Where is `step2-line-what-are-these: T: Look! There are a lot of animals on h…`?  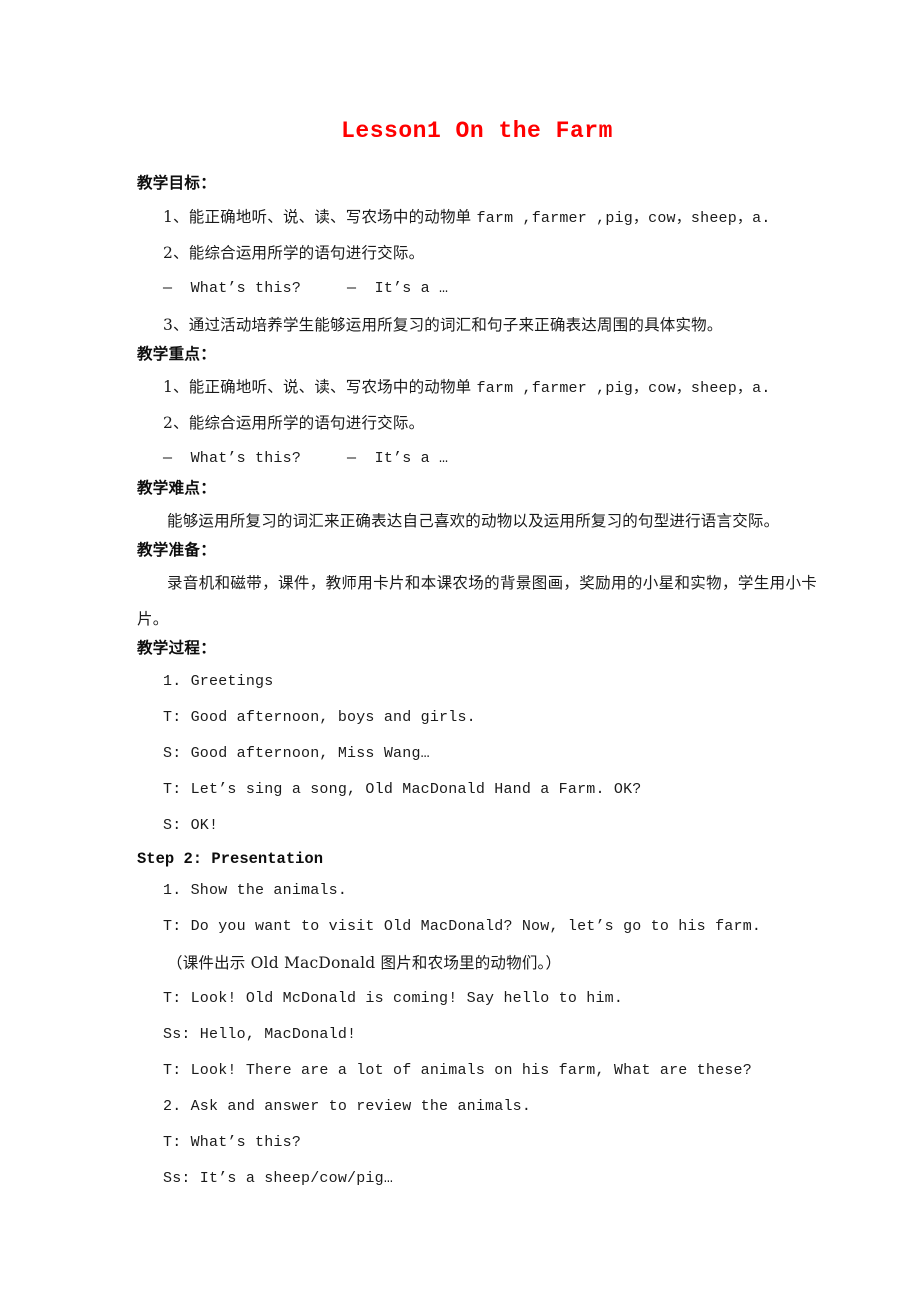
step2-line-what-are-these: T: Look! There are a lot of animals on h… is located at coordinates (457, 1070).